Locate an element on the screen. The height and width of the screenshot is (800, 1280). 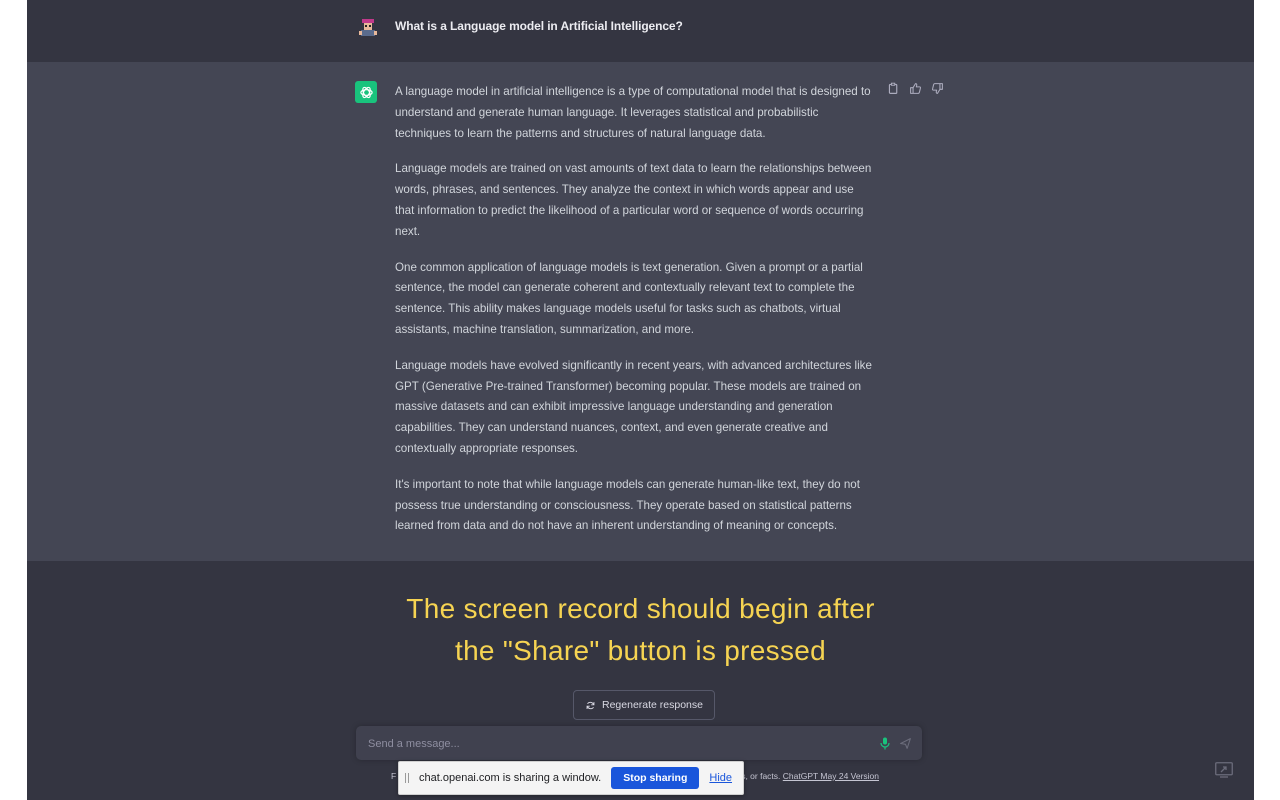
regenerate-response-button: Regenerate response is located at coordinates (644, 705).